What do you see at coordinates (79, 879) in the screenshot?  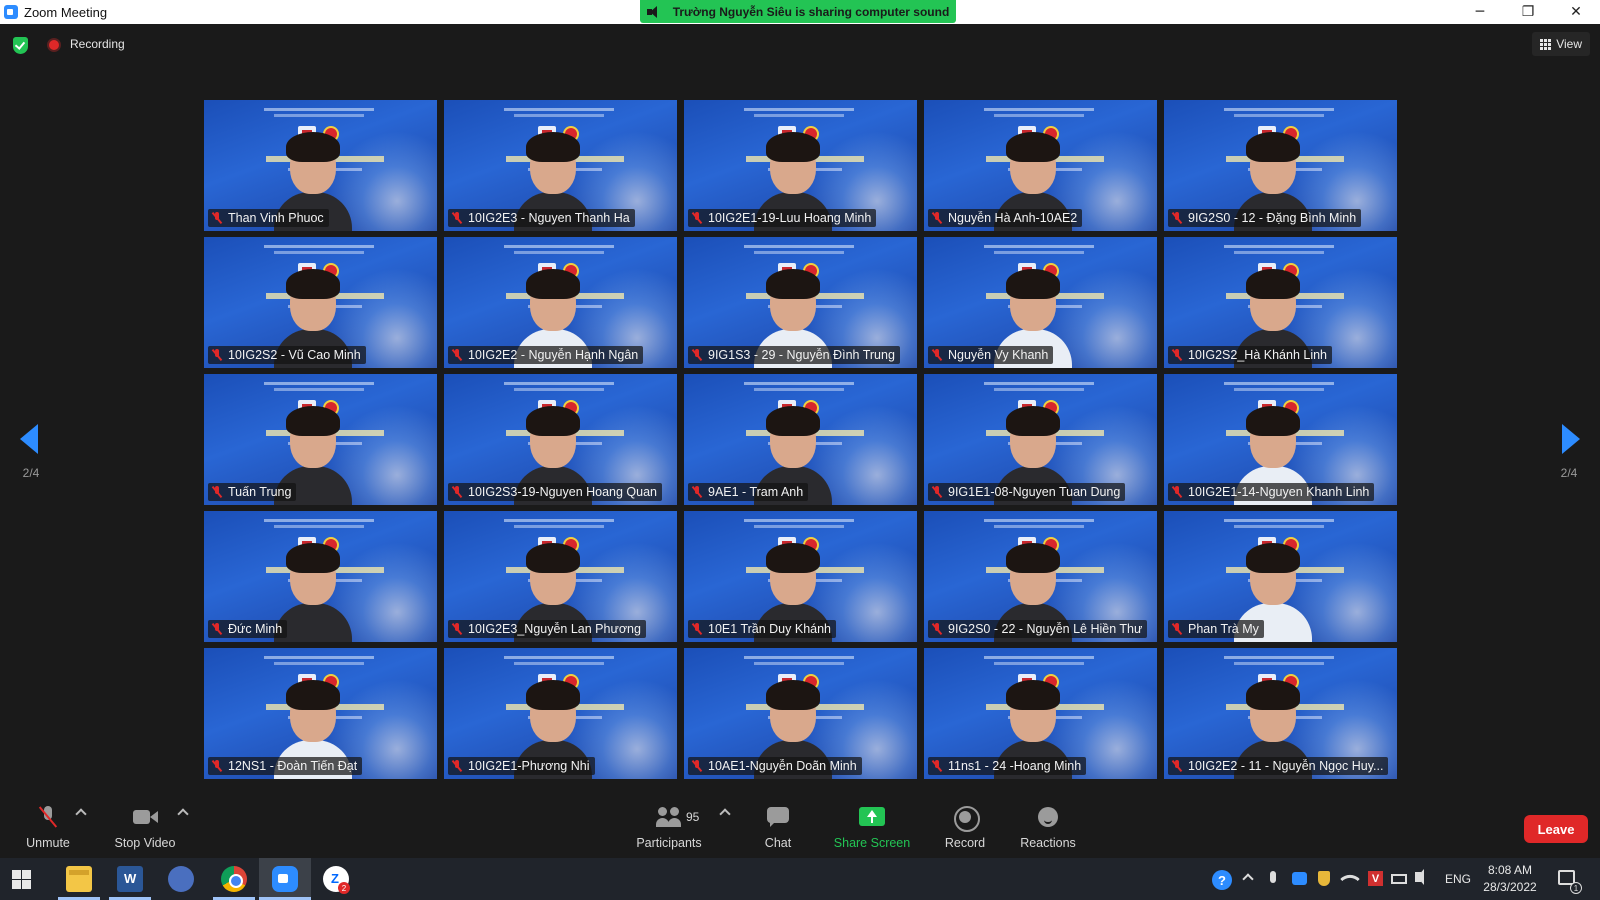 I see `file-explorer-icon` at bounding box center [79, 879].